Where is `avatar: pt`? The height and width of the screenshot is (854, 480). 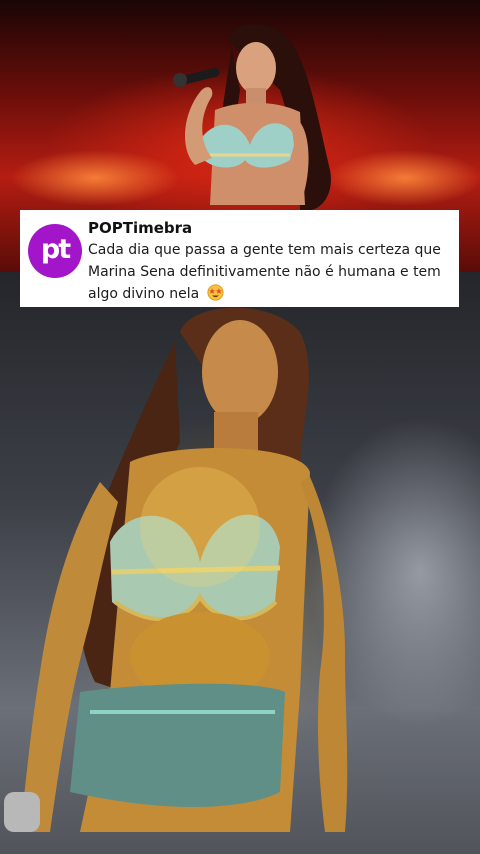
avatar: pt is located at coordinates (55, 251).